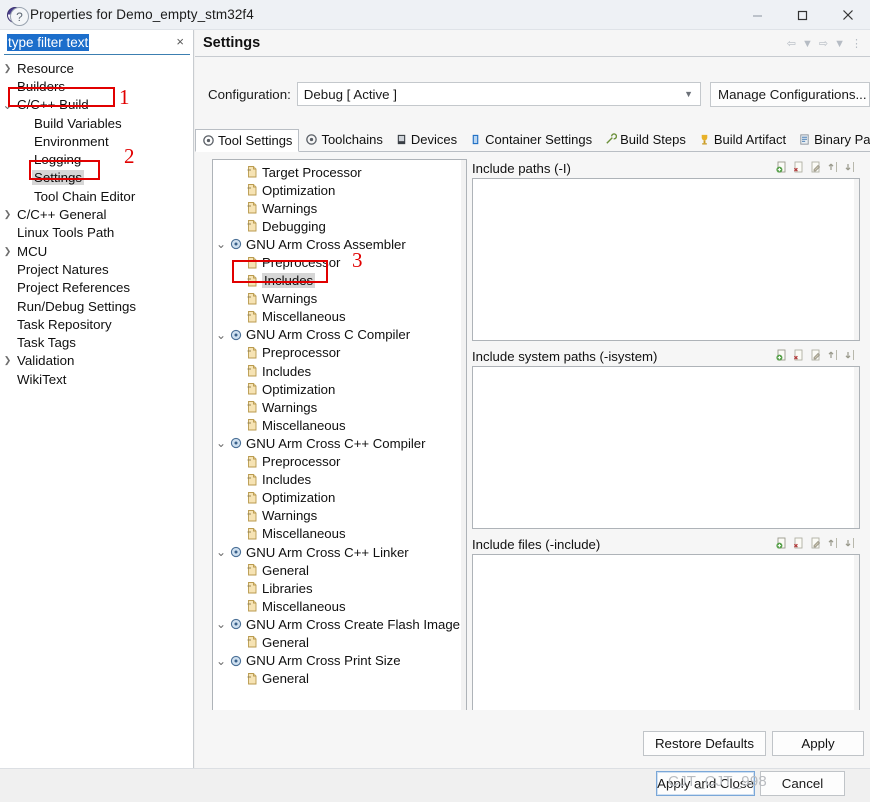 The width and height of the screenshot is (870, 802). Describe the element at coordinates (97, 379) in the screenshot. I see `nav-item-wikitext: WikiText` at that location.